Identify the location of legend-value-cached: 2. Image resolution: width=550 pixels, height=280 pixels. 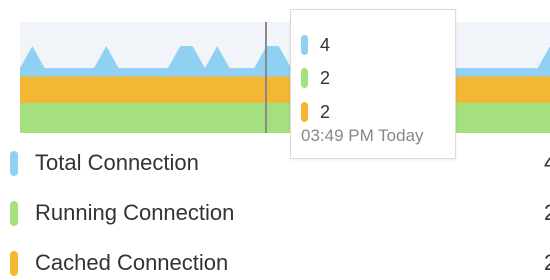
(547, 263).